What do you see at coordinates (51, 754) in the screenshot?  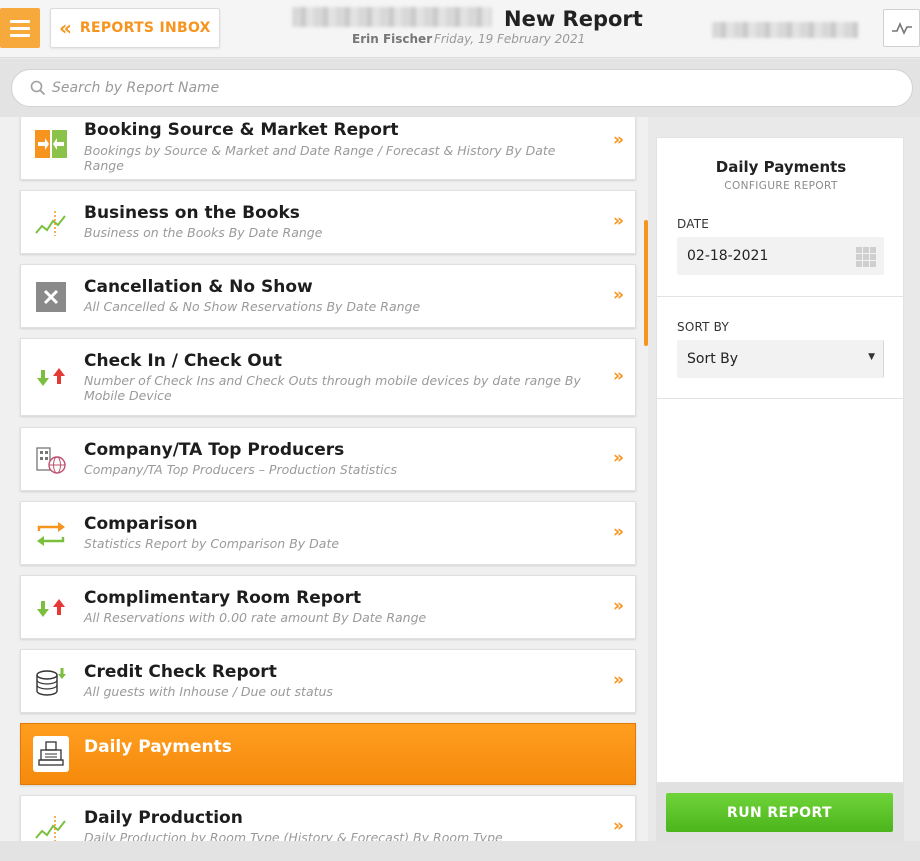 I see `cash-register-icon` at bounding box center [51, 754].